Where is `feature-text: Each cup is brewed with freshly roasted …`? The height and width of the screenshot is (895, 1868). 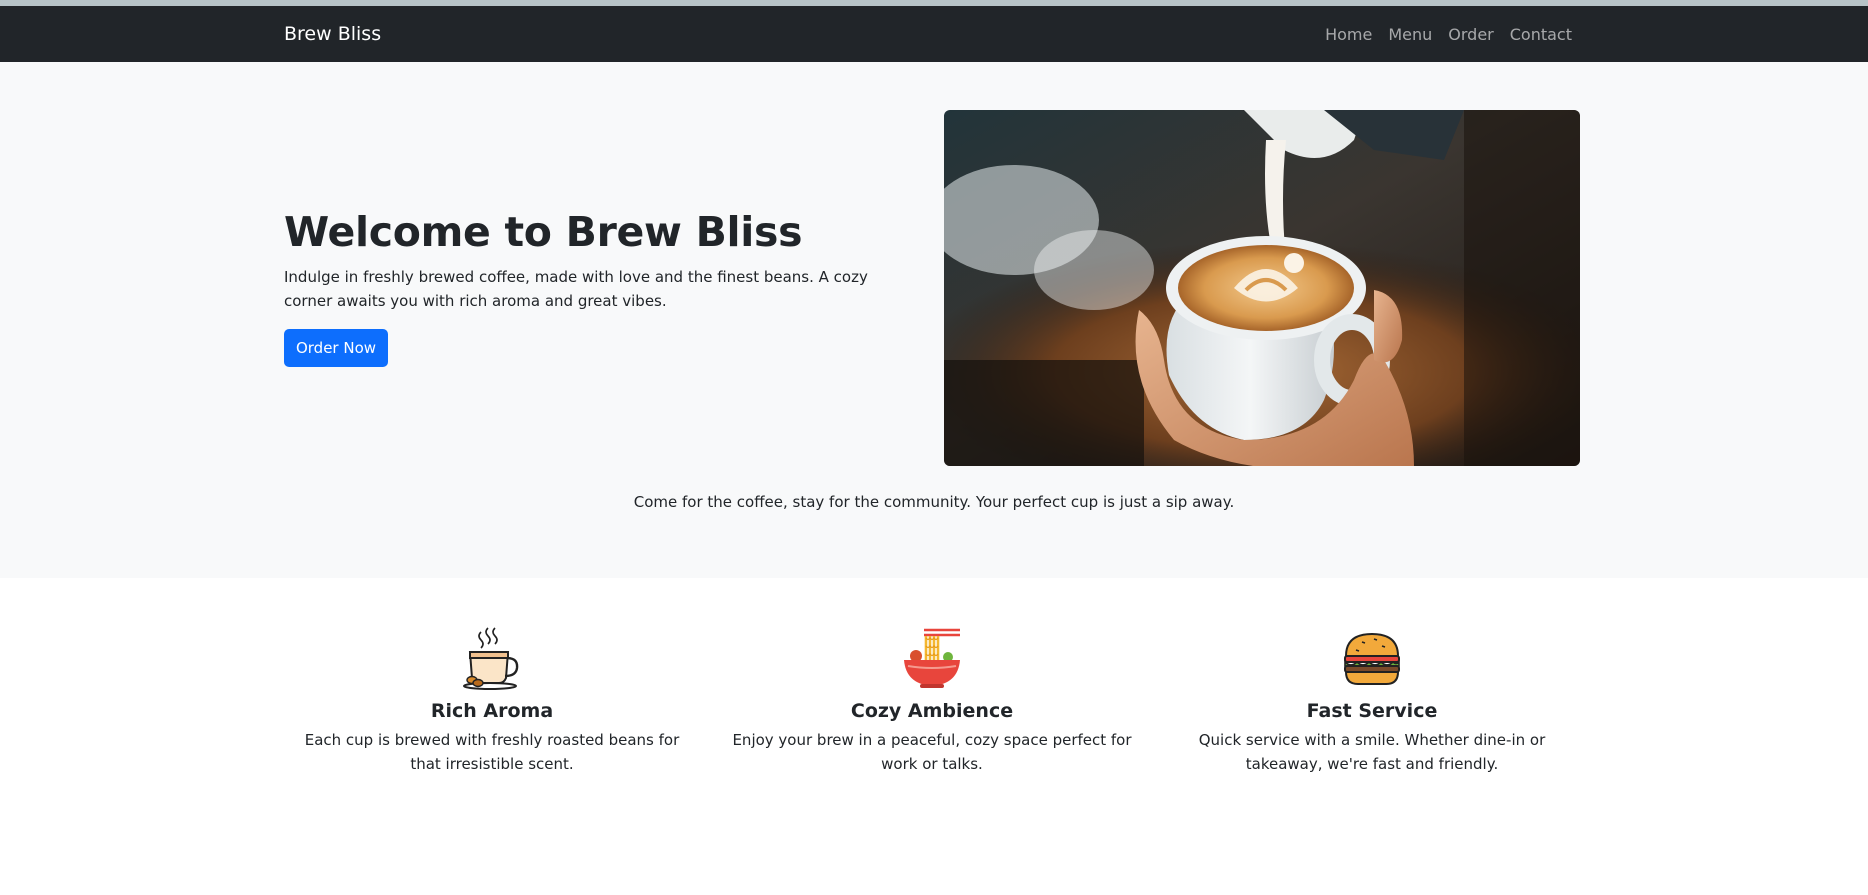
feature-text: Each cup is brewed with freshly roasted … is located at coordinates (492, 752).